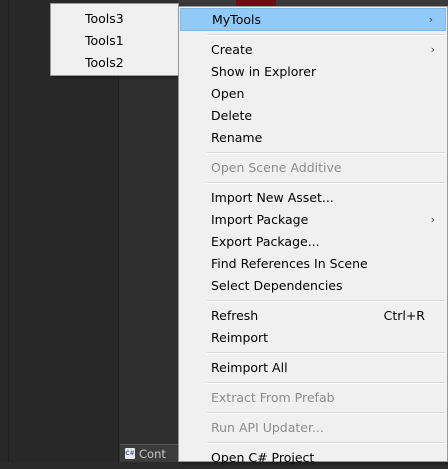  Describe the element at coordinates (260, 219) in the screenshot. I see `menu-item-label: Import Package` at that location.